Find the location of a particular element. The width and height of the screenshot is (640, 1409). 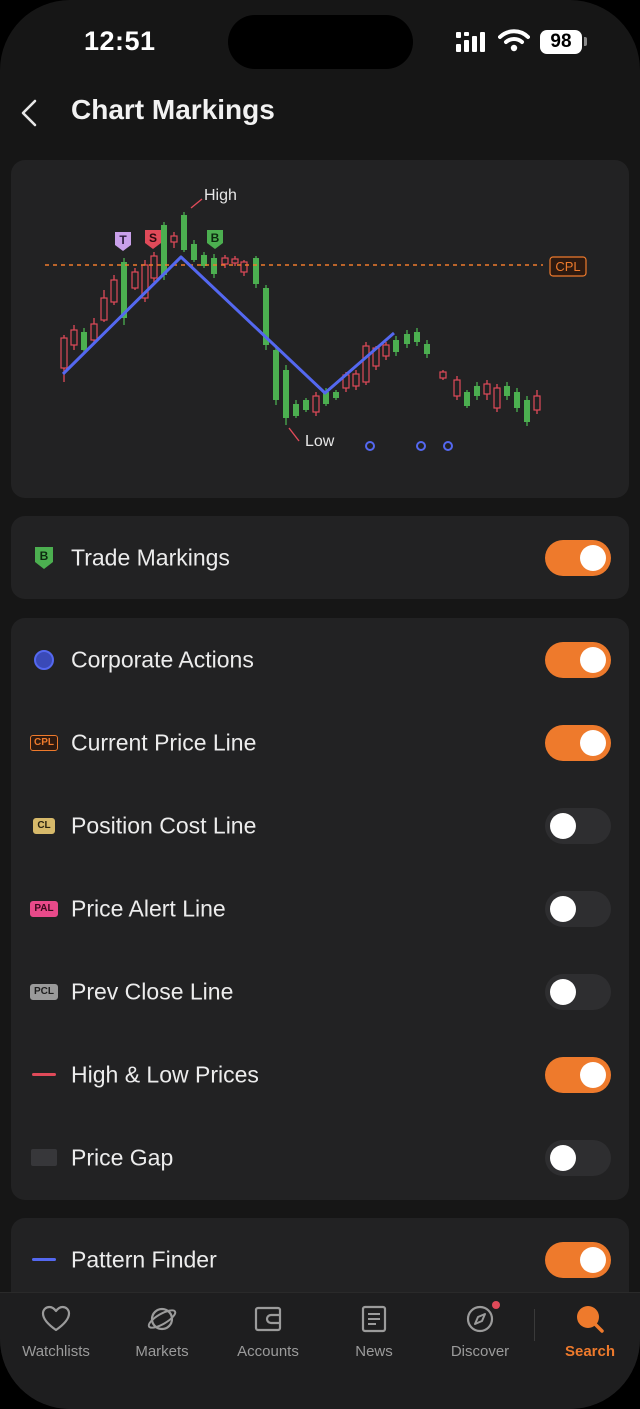

gray-block-icon is located at coordinates (44, 1158).